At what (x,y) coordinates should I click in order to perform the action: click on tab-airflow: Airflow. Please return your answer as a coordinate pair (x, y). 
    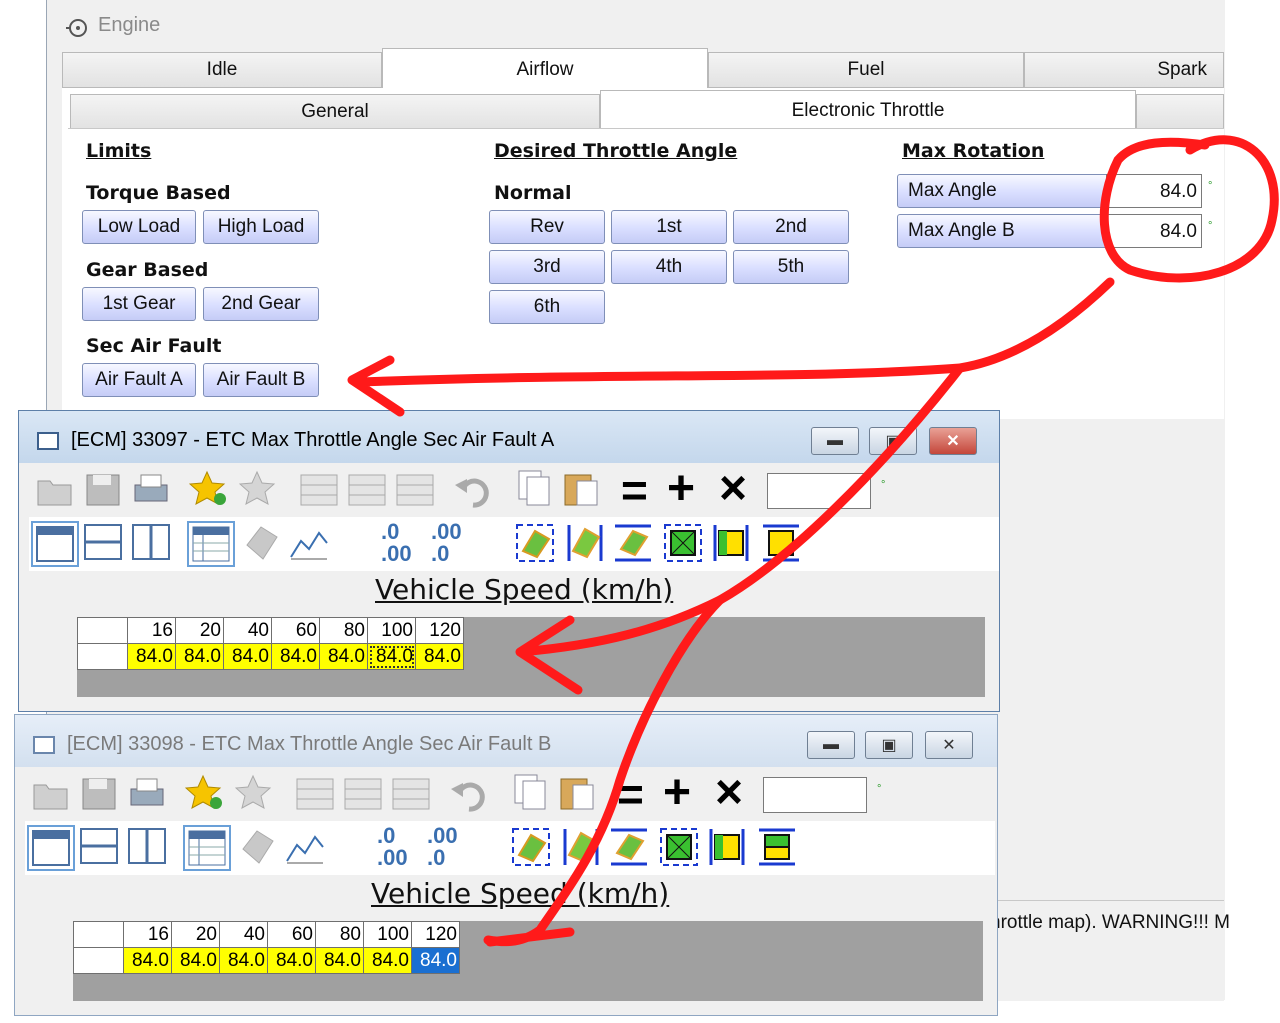
    Looking at the image, I should click on (545, 69).